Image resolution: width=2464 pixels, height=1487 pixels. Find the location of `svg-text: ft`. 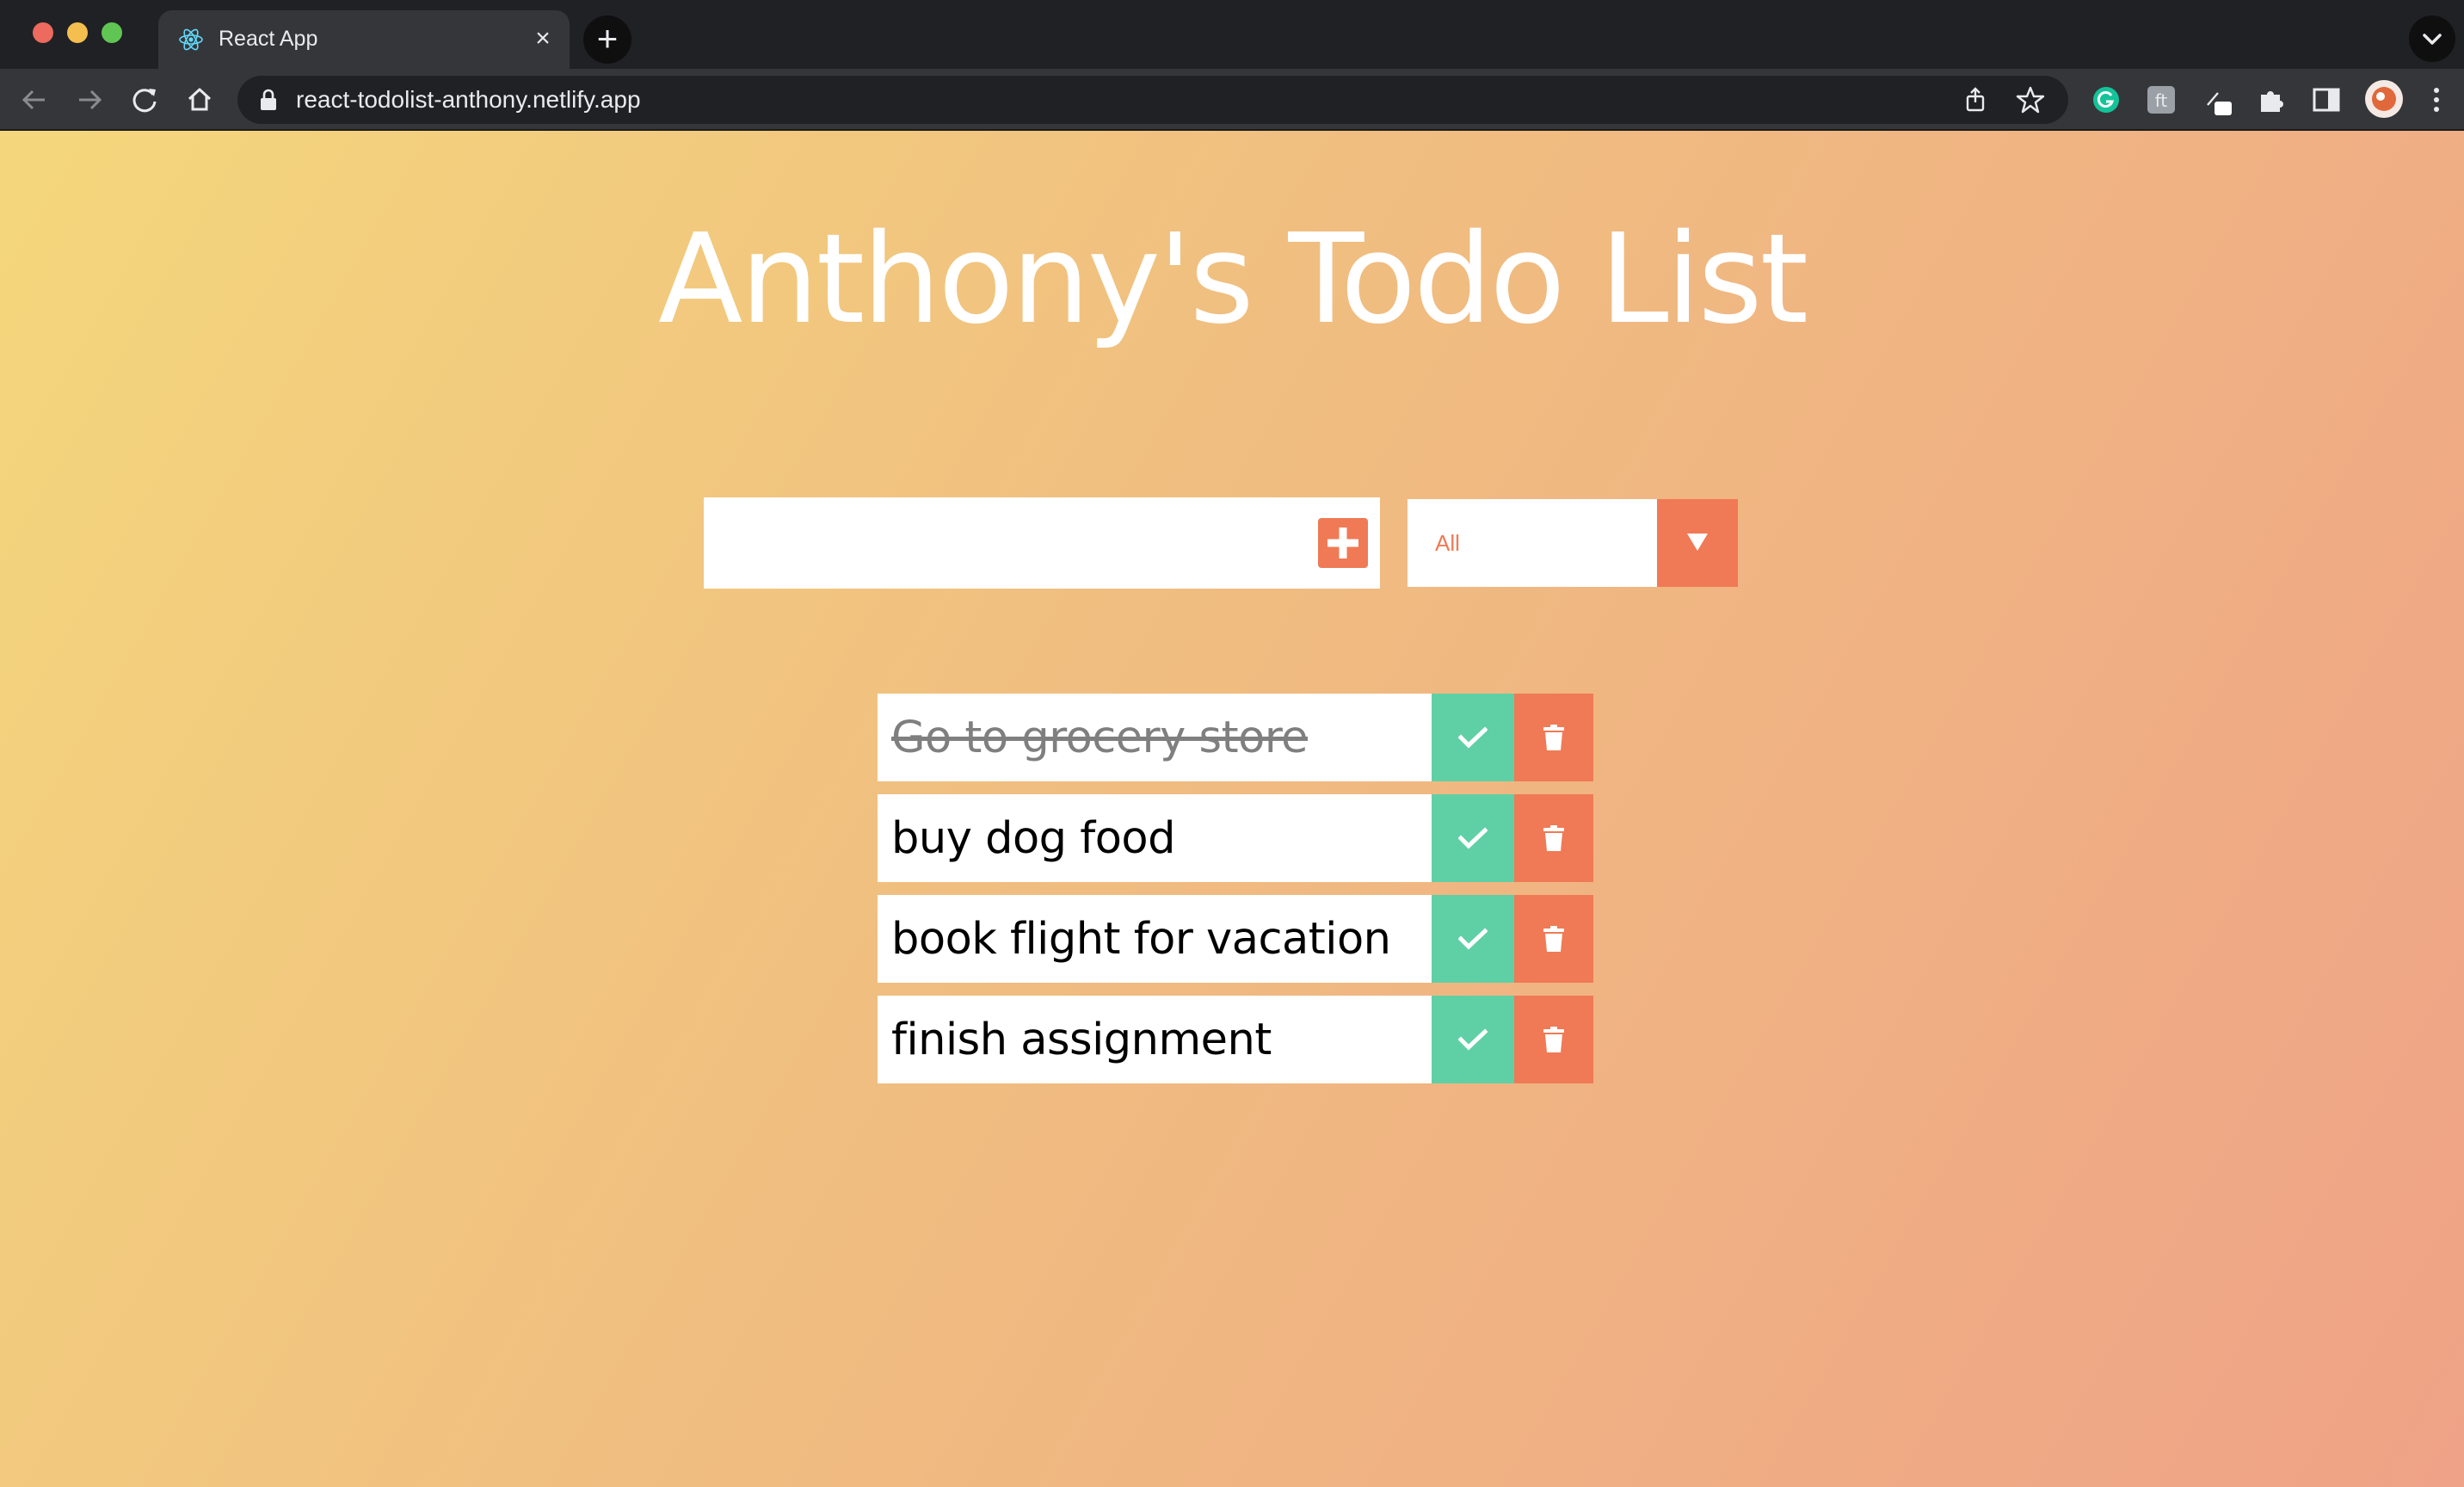

svg-text: ft is located at coordinates (2161, 100).